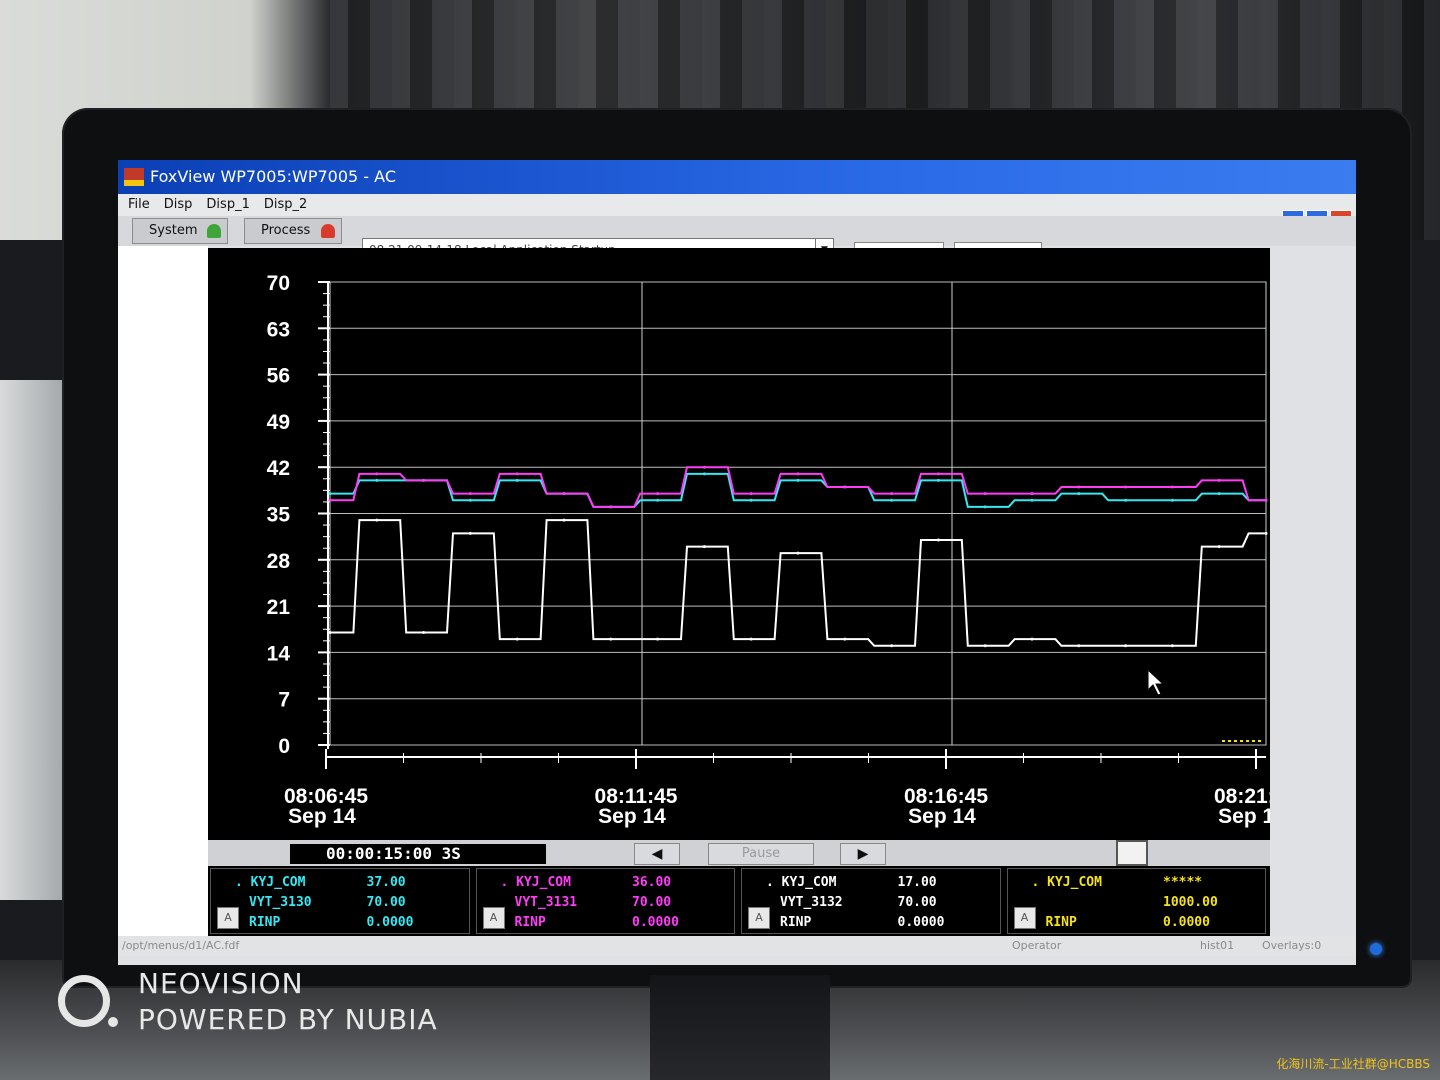  Describe the element at coordinates (178, 205) in the screenshot. I see `menu-disp: Disp` at that location.